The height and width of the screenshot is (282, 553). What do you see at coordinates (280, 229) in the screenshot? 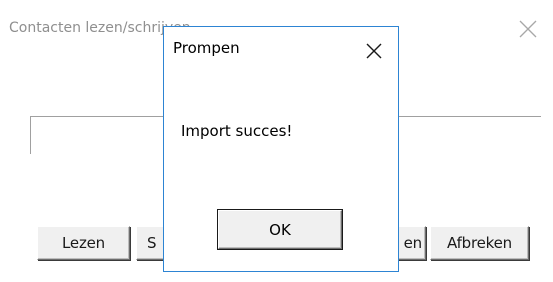
I see `ok-button: OK` at bounding box center [280, 229].